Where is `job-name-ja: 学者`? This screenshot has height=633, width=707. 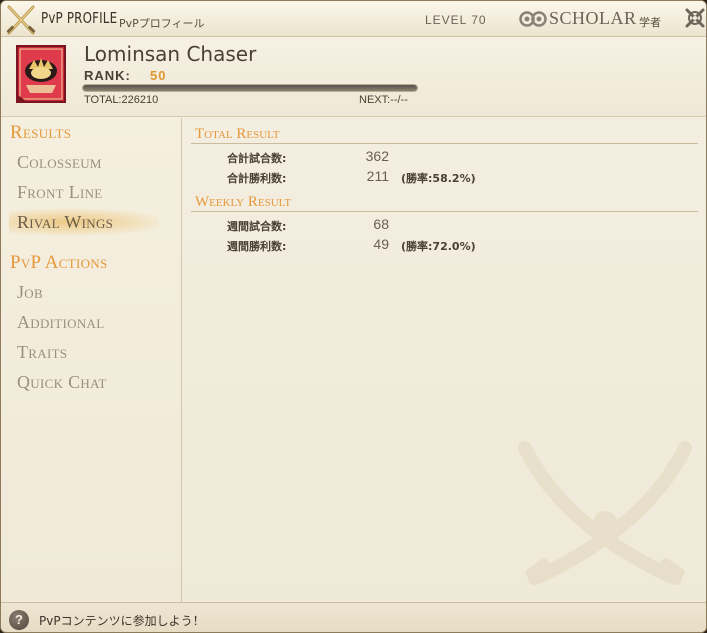 job-name-ja: 学者 is located at coordinates (650, 22).